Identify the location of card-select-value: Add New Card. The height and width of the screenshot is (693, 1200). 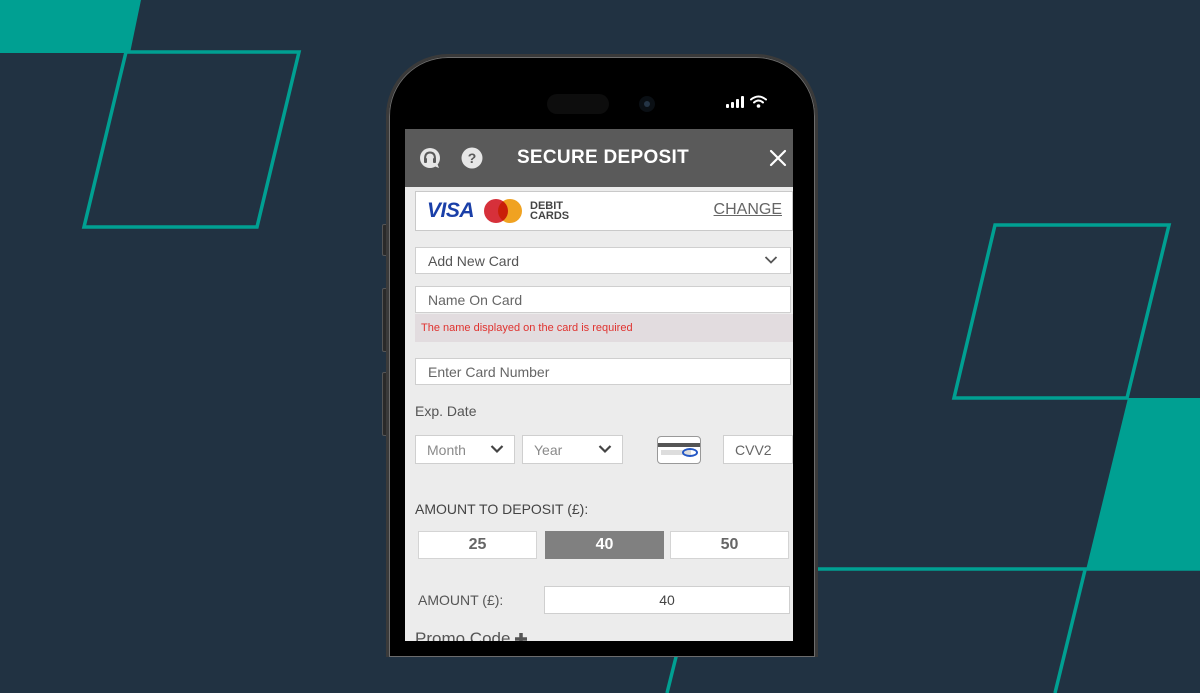
(474, 260).